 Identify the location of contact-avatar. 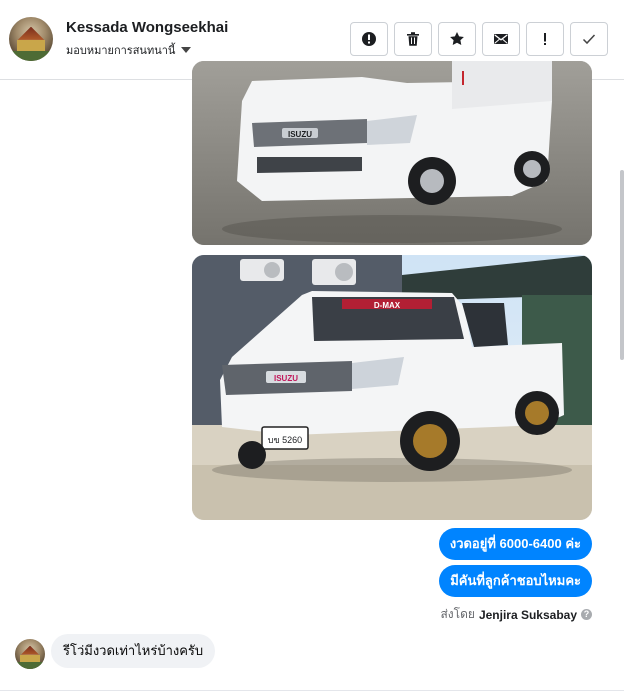
(31, 39).